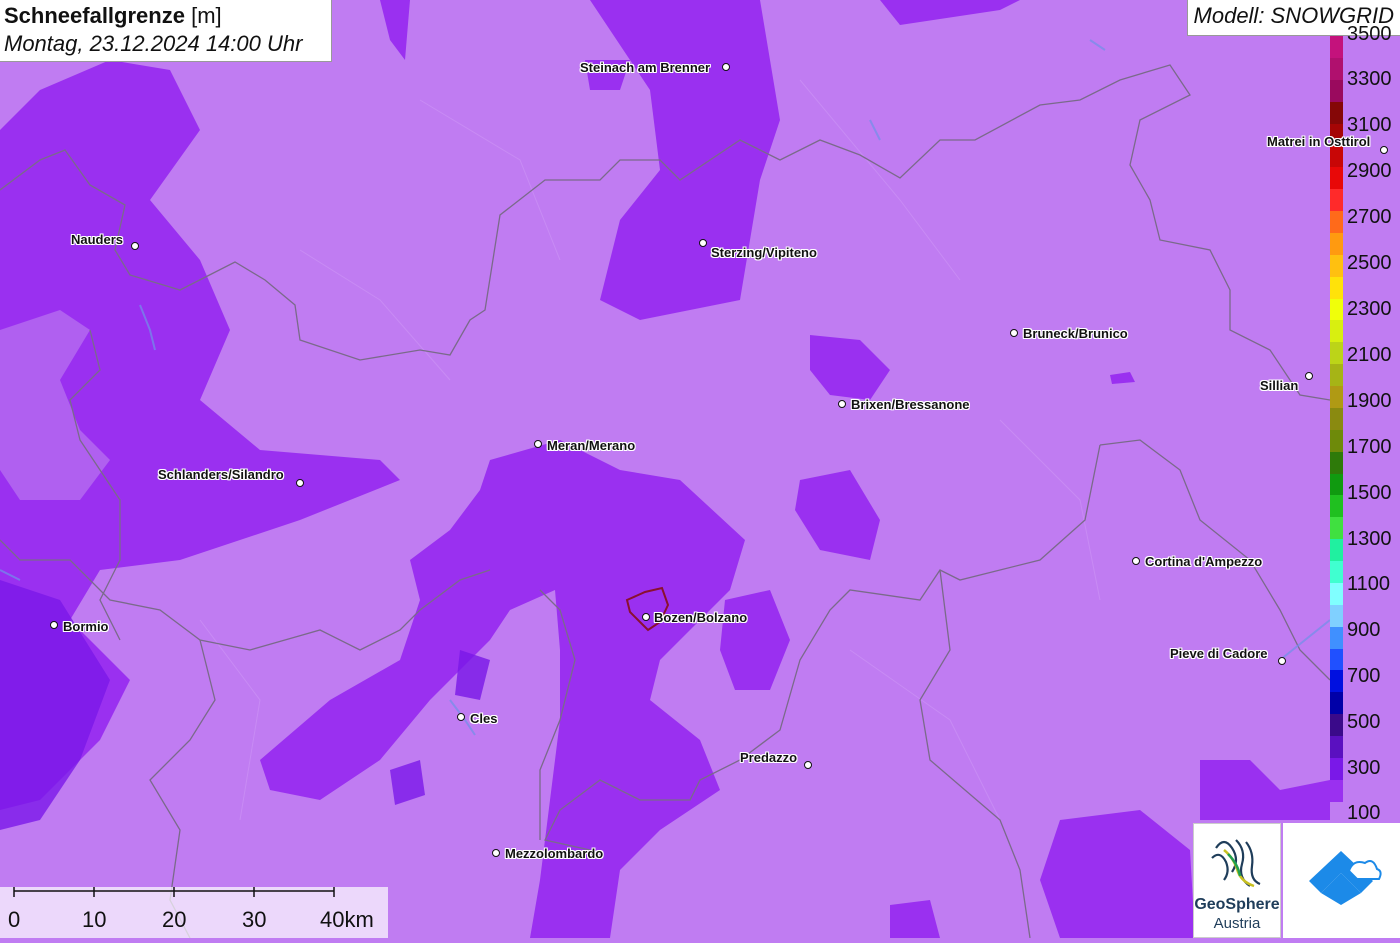 This screenshot has width=1400, height=943. Describe the element at coordinates (86, 626) in the screenshot. I see `city-label: Bormio` at that location.